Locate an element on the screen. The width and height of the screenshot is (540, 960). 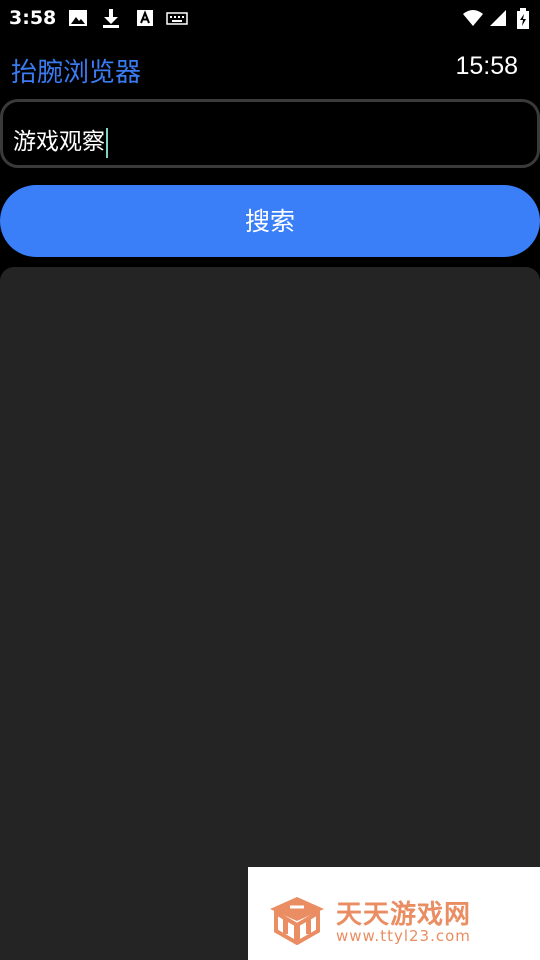
battery-icon is located at coordinates (523, 18).